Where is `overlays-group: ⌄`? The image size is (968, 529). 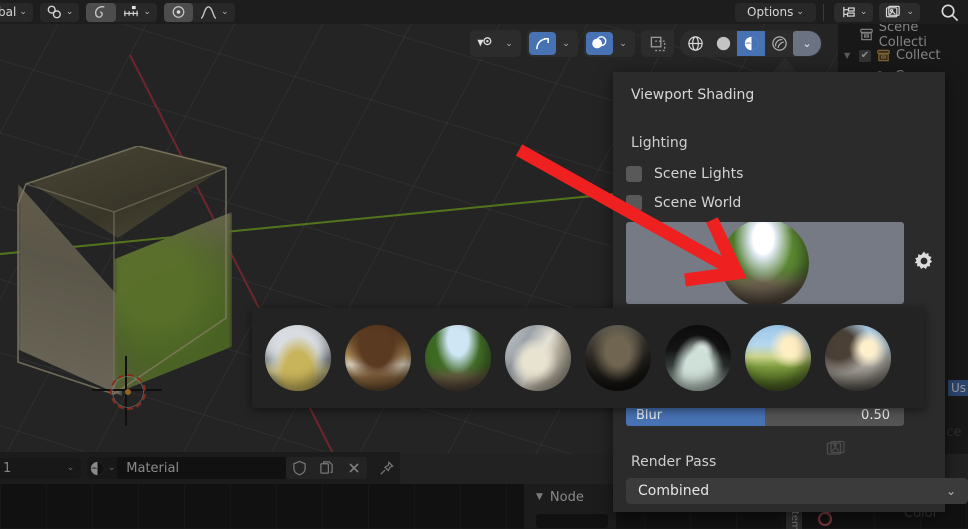
overlays-group: ⌄ is located at coordinates (609, 43).